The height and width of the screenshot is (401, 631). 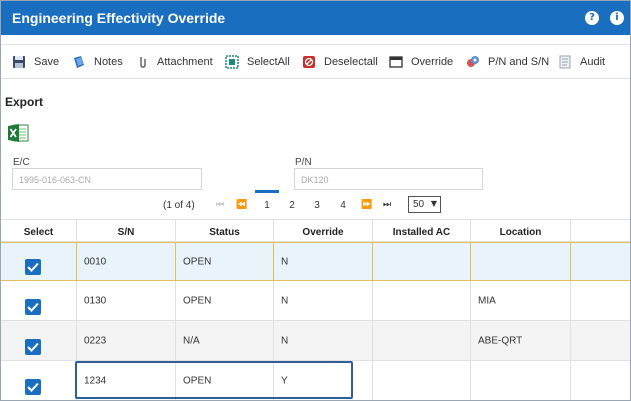 What do you see at coordinates (315, 18) in the screenshot?
I see `window-header: Engineering Effectivity Override ? i` at bounding box center [315, 18].